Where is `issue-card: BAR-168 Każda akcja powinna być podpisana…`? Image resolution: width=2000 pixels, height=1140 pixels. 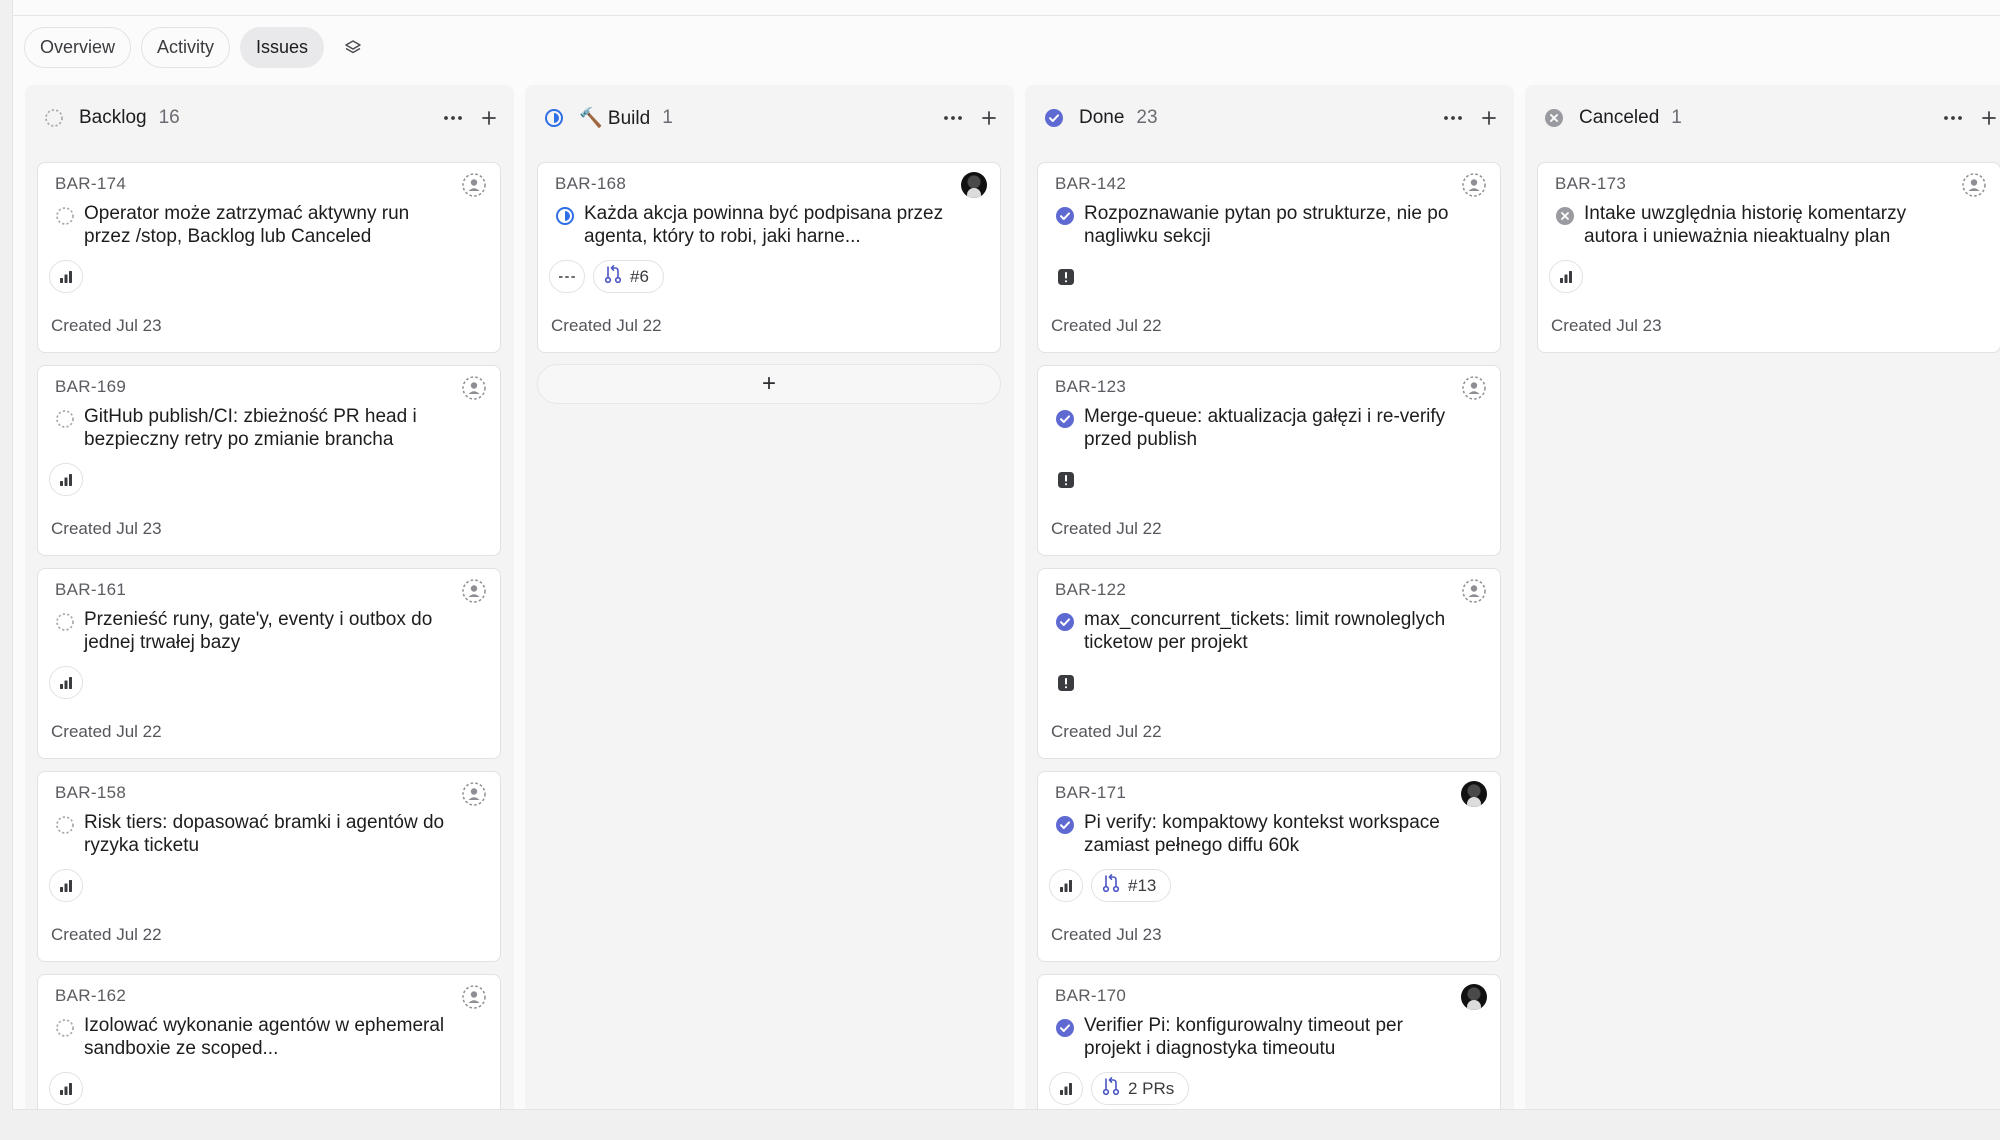
issue-card: BAR-168 Każda akcja powinna być podpisana… is located at coordinates (769, 257).